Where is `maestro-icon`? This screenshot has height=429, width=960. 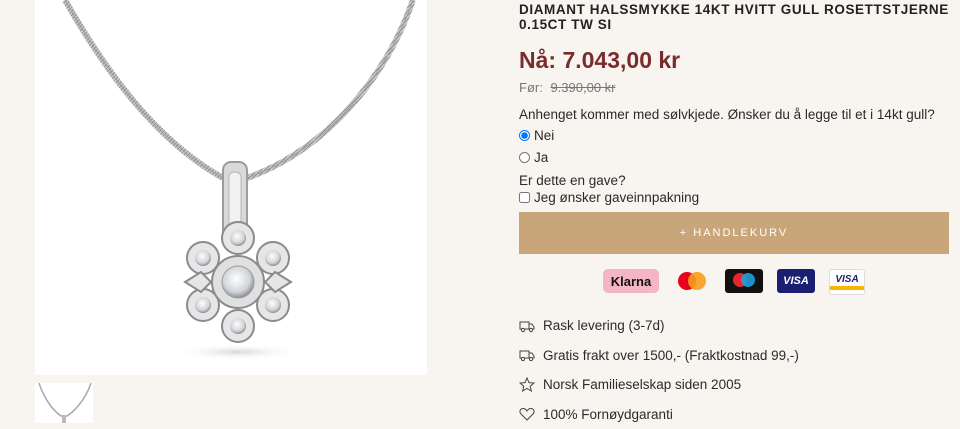 maestro-icon is located at coordinates (744, 281).